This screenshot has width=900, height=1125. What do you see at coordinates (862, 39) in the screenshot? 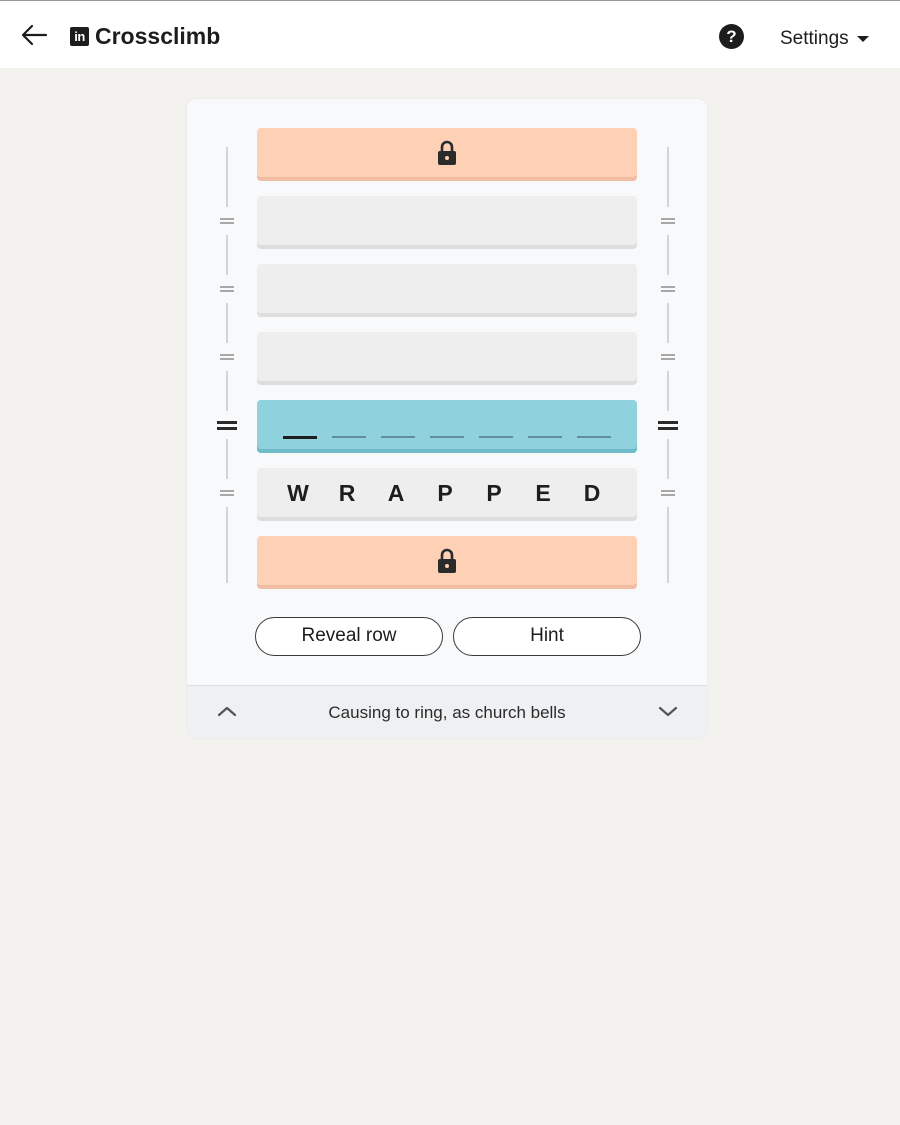
I see `caret-down-icon` at bounding box center [862, 39].